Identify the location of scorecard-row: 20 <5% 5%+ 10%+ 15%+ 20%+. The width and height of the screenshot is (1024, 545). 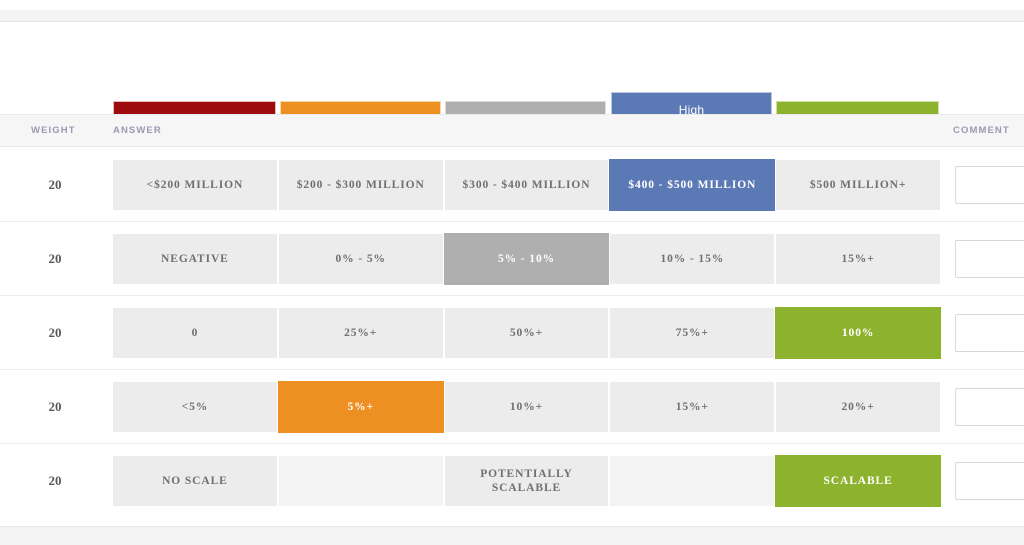
(512, 407).